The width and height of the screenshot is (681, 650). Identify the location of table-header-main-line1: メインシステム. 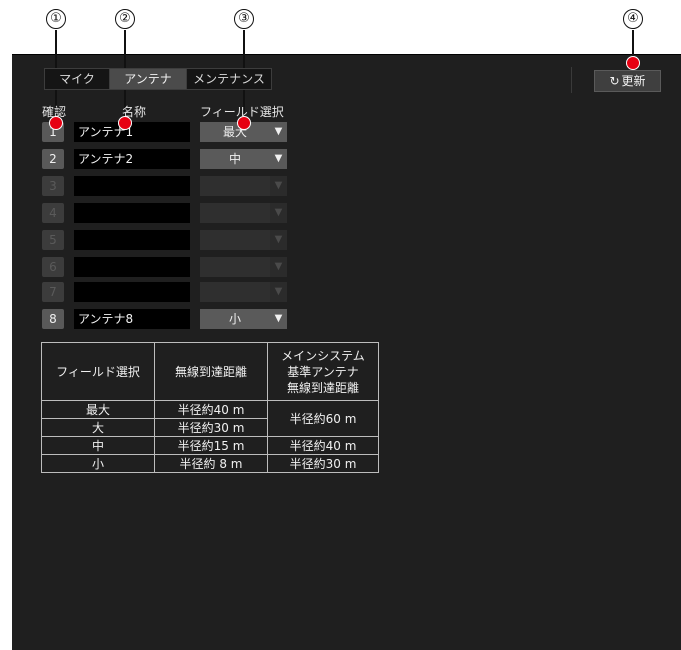
(323, 355).